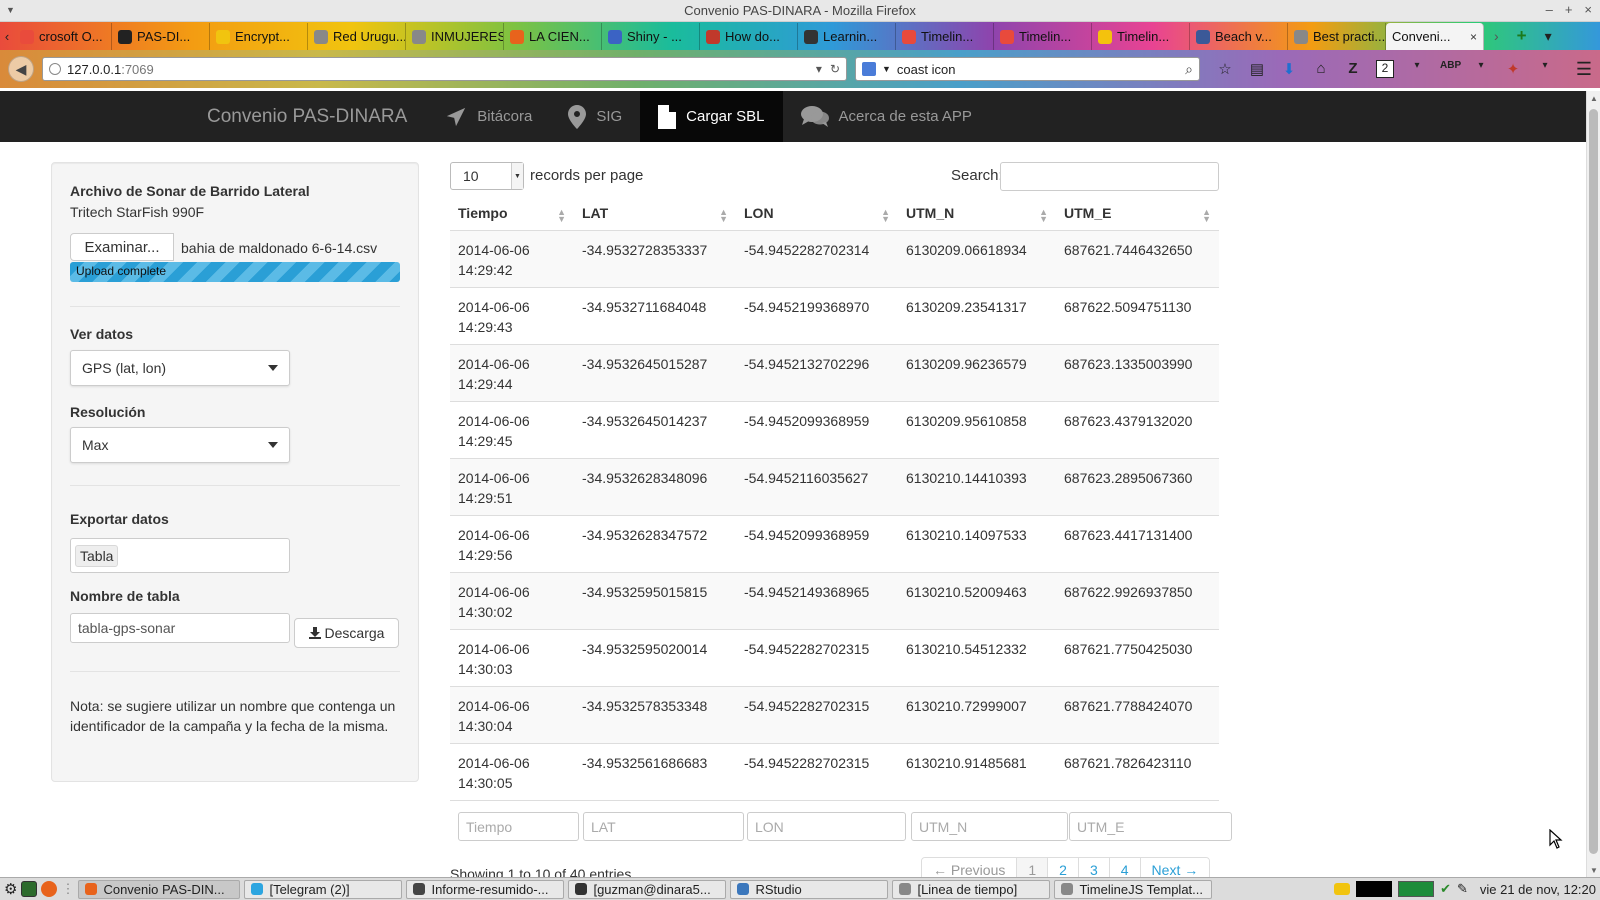 The height and width of the screenshot is (900, 1600). I want to click on maximize-icon: +, so click(1569, 9).